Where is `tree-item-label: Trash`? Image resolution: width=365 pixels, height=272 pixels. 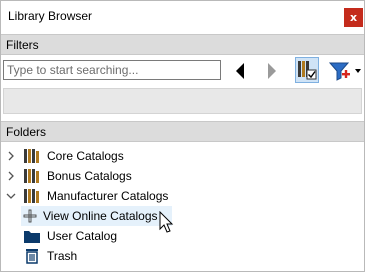 tree-item-label: Trash is located at coordinates (62, 256).